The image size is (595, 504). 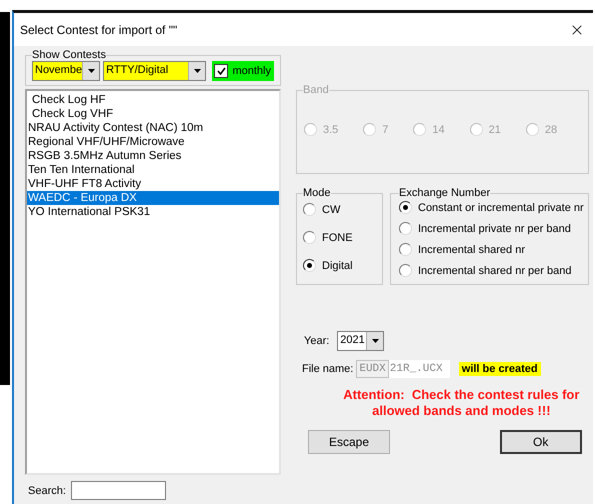 I want to click on contest-item: WAEDC - Europa DX, so click(x=153, y=198).